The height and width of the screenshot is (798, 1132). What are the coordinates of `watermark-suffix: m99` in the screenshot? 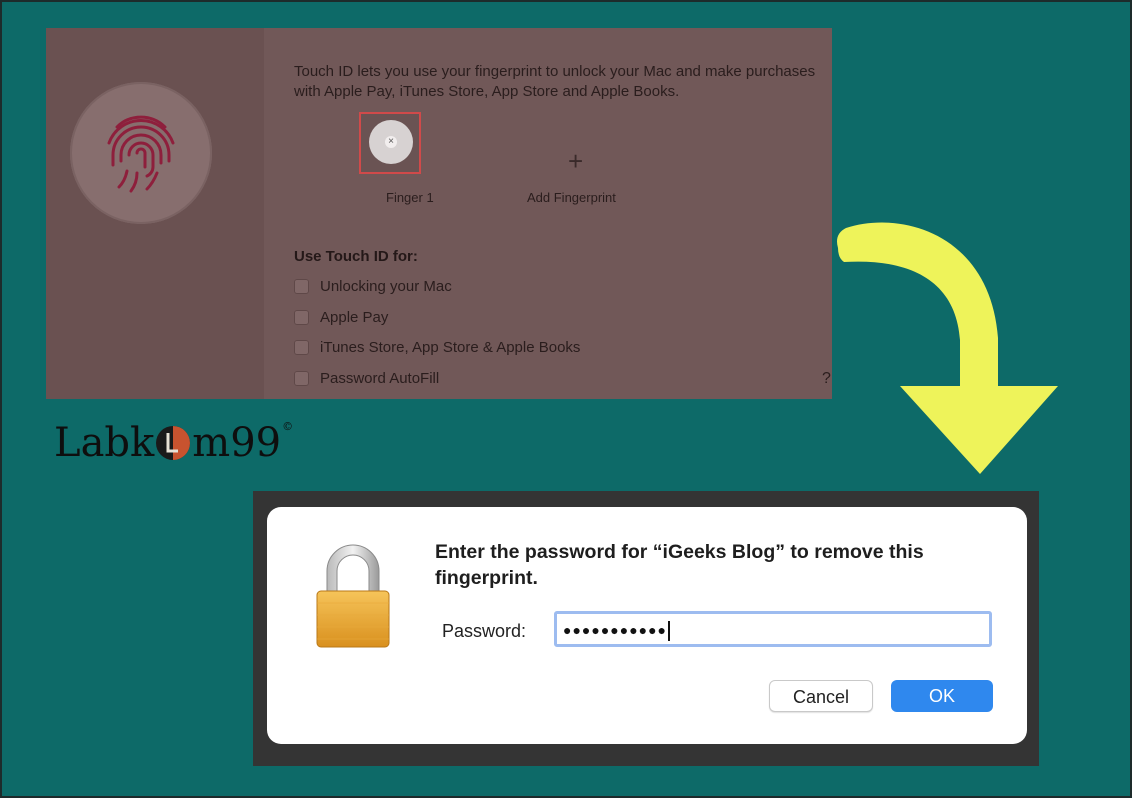 It's located at (237, 443).